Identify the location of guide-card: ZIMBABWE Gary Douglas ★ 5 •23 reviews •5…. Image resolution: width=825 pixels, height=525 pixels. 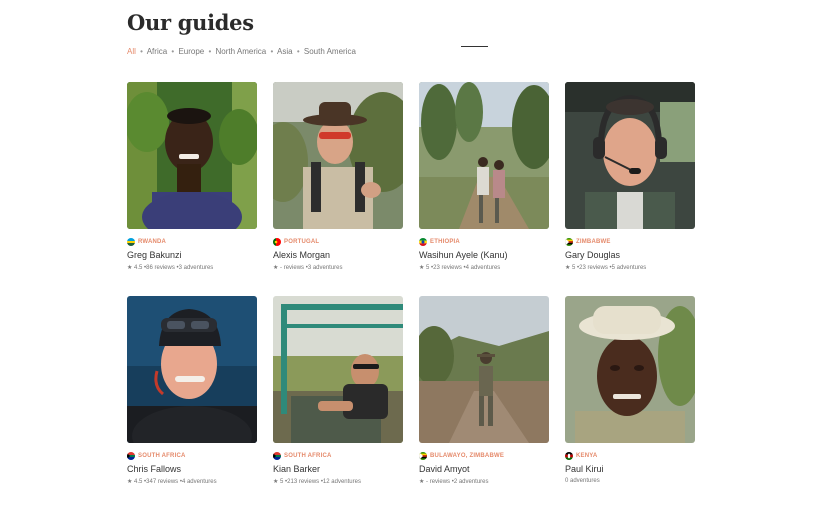
(630, 176).